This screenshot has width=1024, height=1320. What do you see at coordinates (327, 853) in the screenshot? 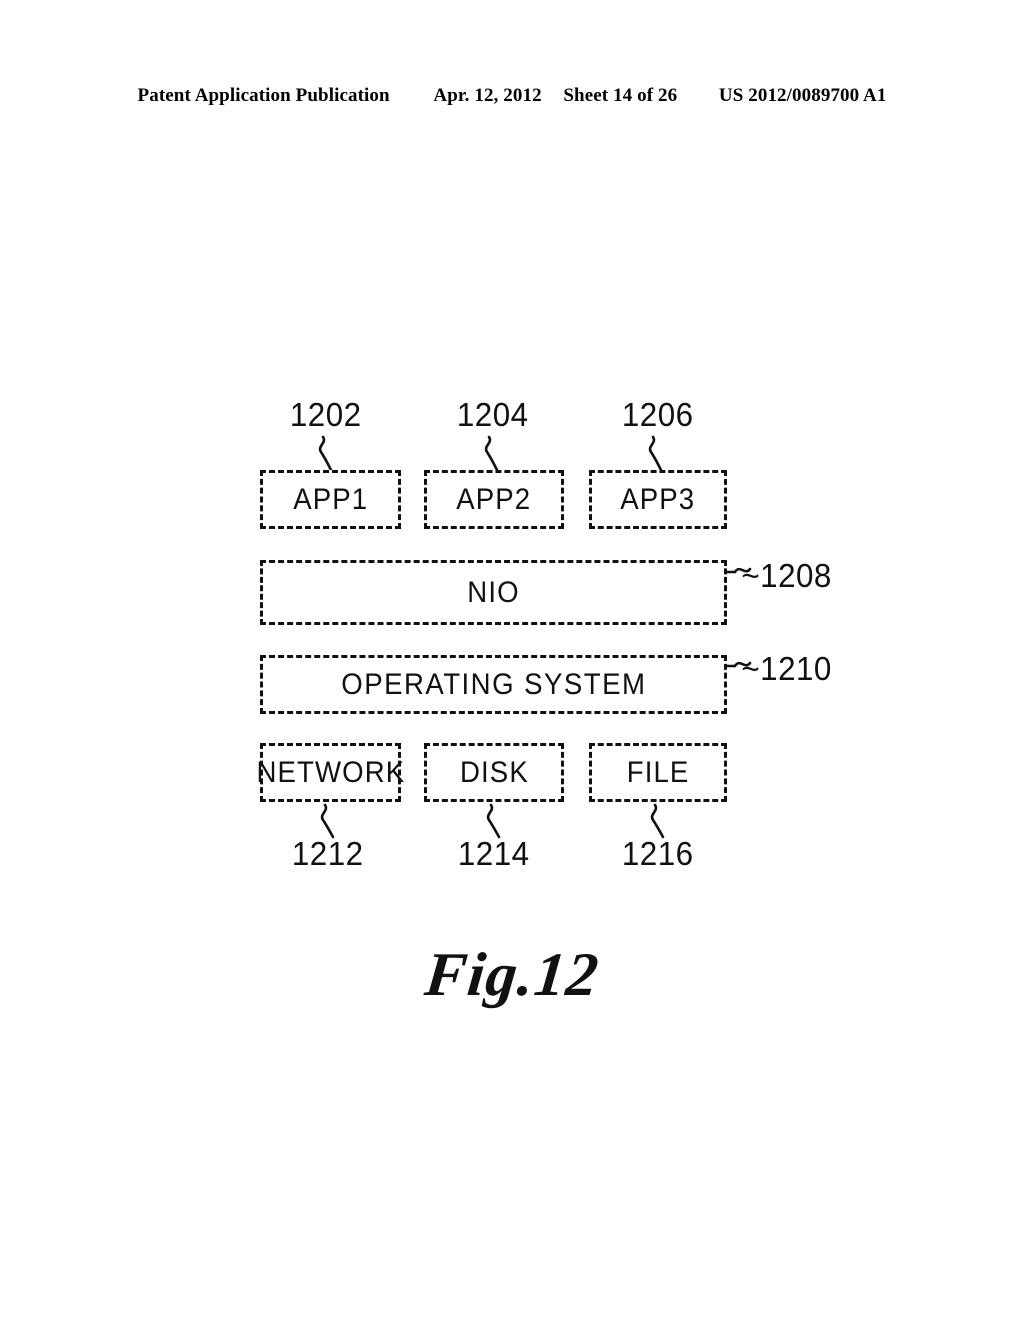
I see `reference-numeral-1212: 1212` at bounding box center [327, 853].